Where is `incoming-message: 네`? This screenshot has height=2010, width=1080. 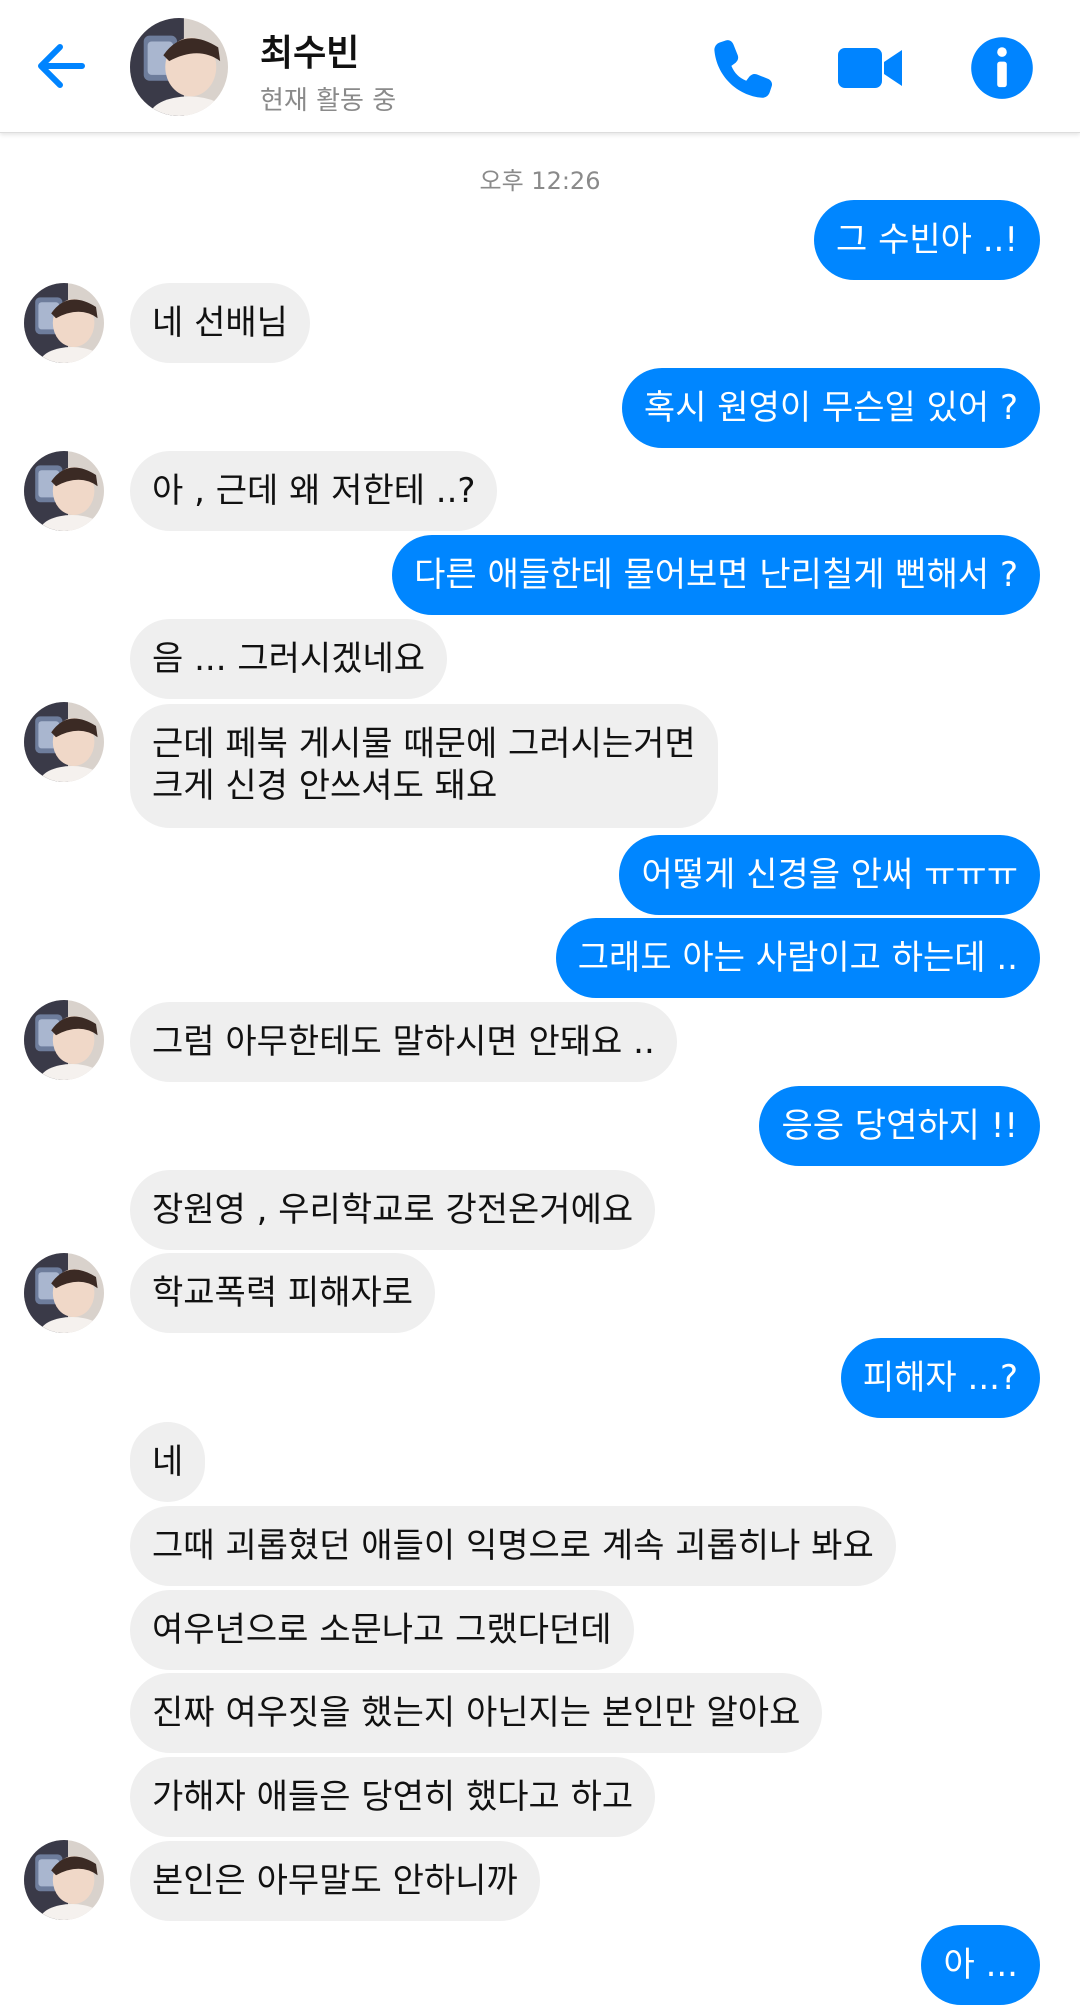
incoming-message: 네 is located at coordinates (168, 1462).